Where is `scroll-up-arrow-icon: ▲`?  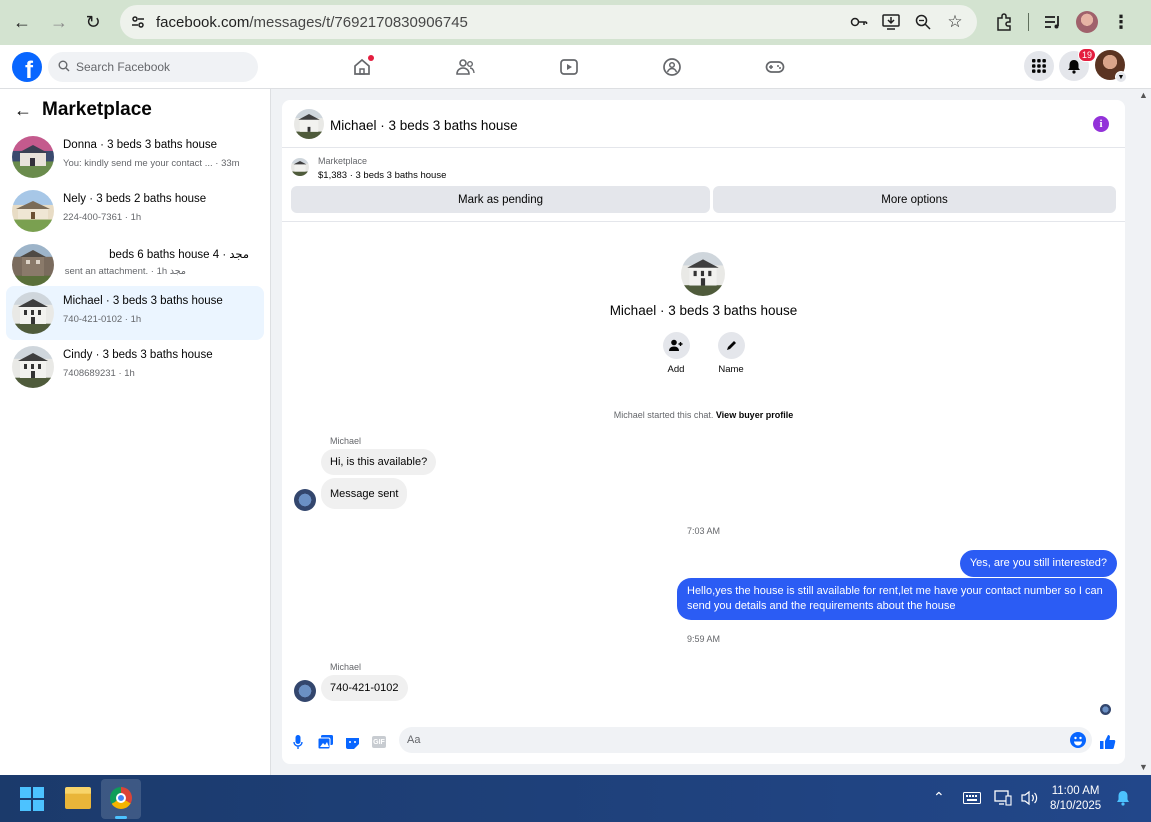
scroll-up-arrow-icon: ▲ is located at coordinates (1143, 95).